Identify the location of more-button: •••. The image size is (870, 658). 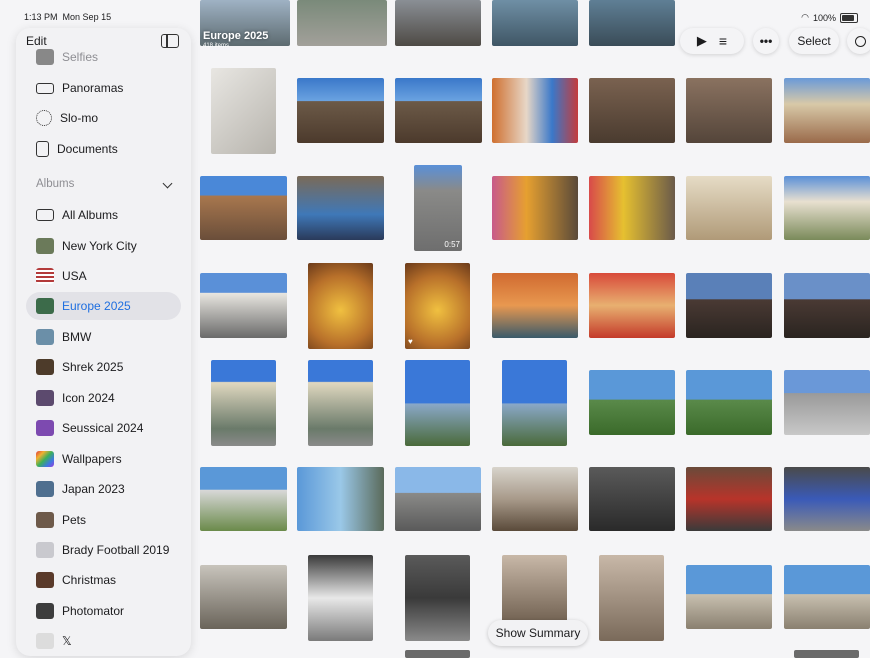
(766, 41).